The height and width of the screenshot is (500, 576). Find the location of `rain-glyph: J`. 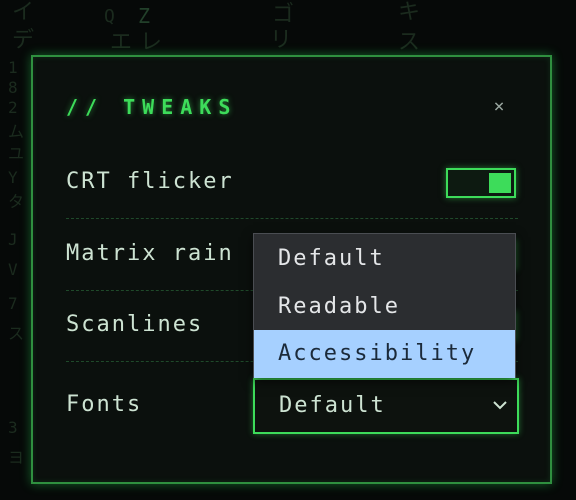

rain-glyph: J is located at coordinates (13, 239).